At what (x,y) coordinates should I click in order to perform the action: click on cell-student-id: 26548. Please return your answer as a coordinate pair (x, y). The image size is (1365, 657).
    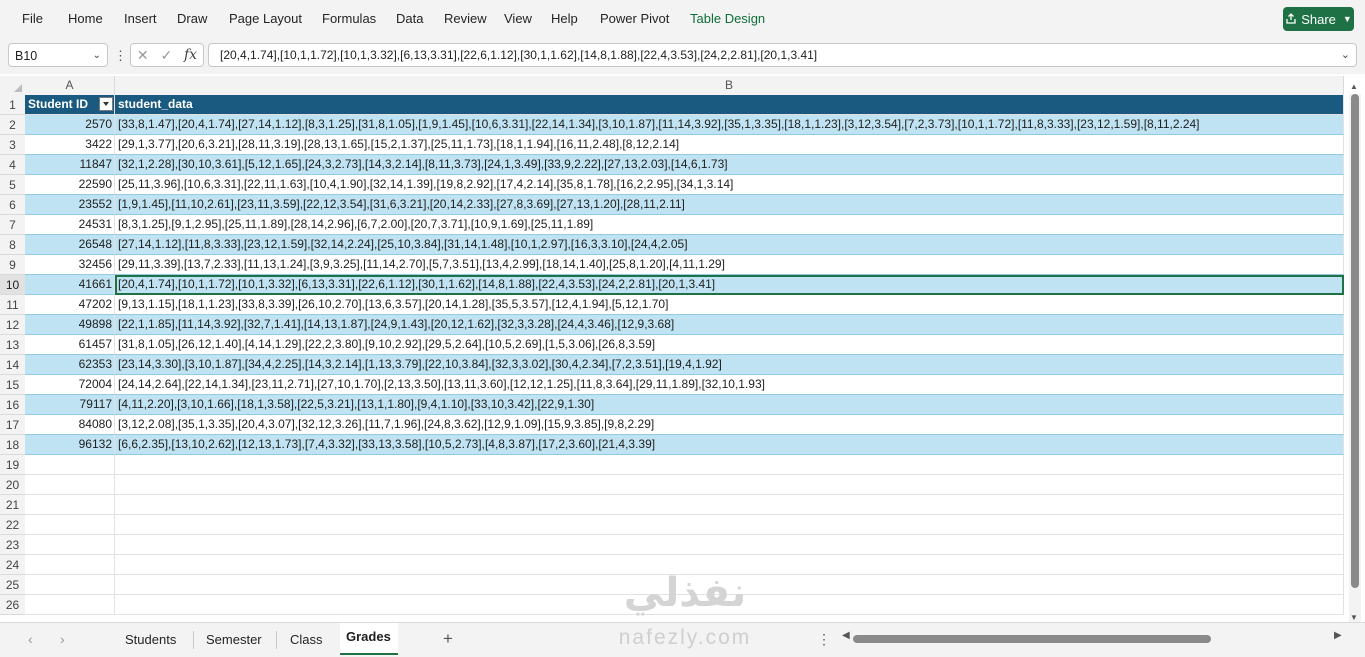
    Looking at the image, I should click on (70, 245).